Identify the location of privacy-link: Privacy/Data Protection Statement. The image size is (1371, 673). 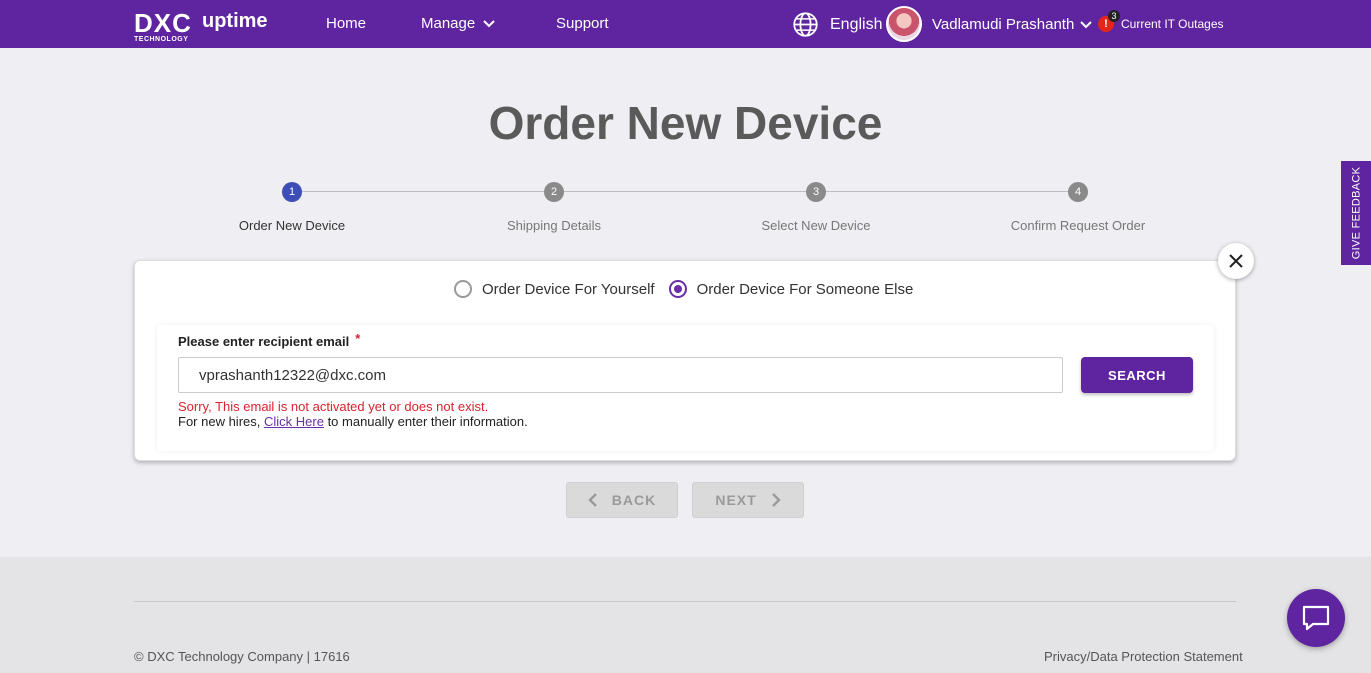
(1143, 656).